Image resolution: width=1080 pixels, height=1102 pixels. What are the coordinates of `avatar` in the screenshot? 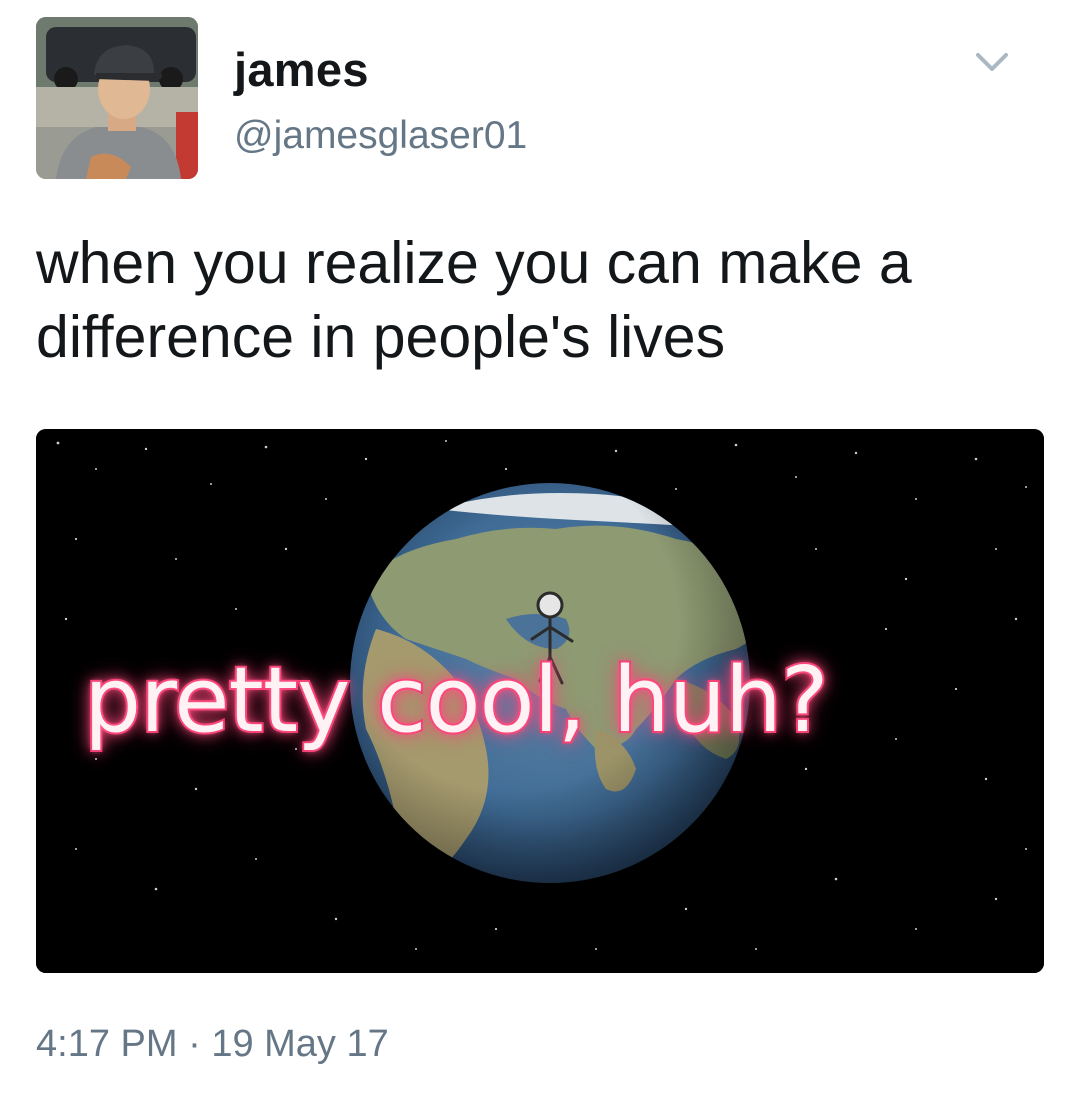 It's located at (117, 98).